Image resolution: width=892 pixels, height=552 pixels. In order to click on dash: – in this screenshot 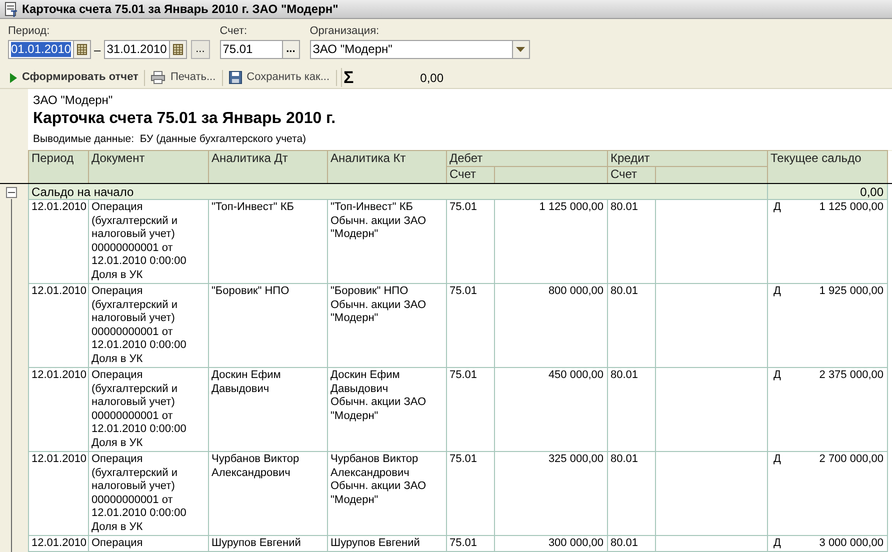, I will do `click(97, 50)`.